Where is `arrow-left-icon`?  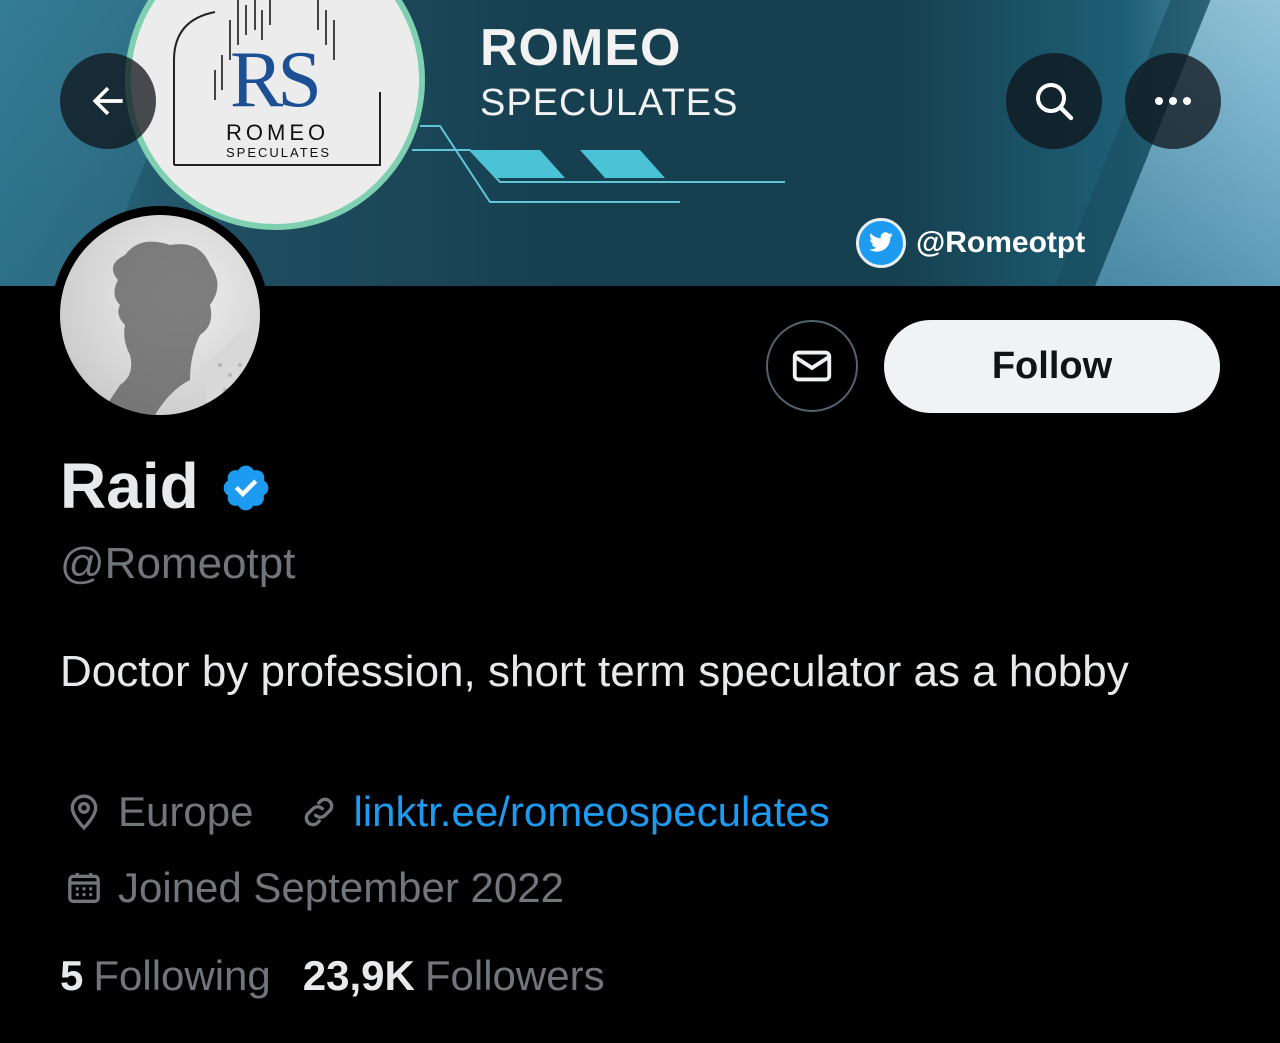 arrow-left-icon is located at coordinates (107, 101).